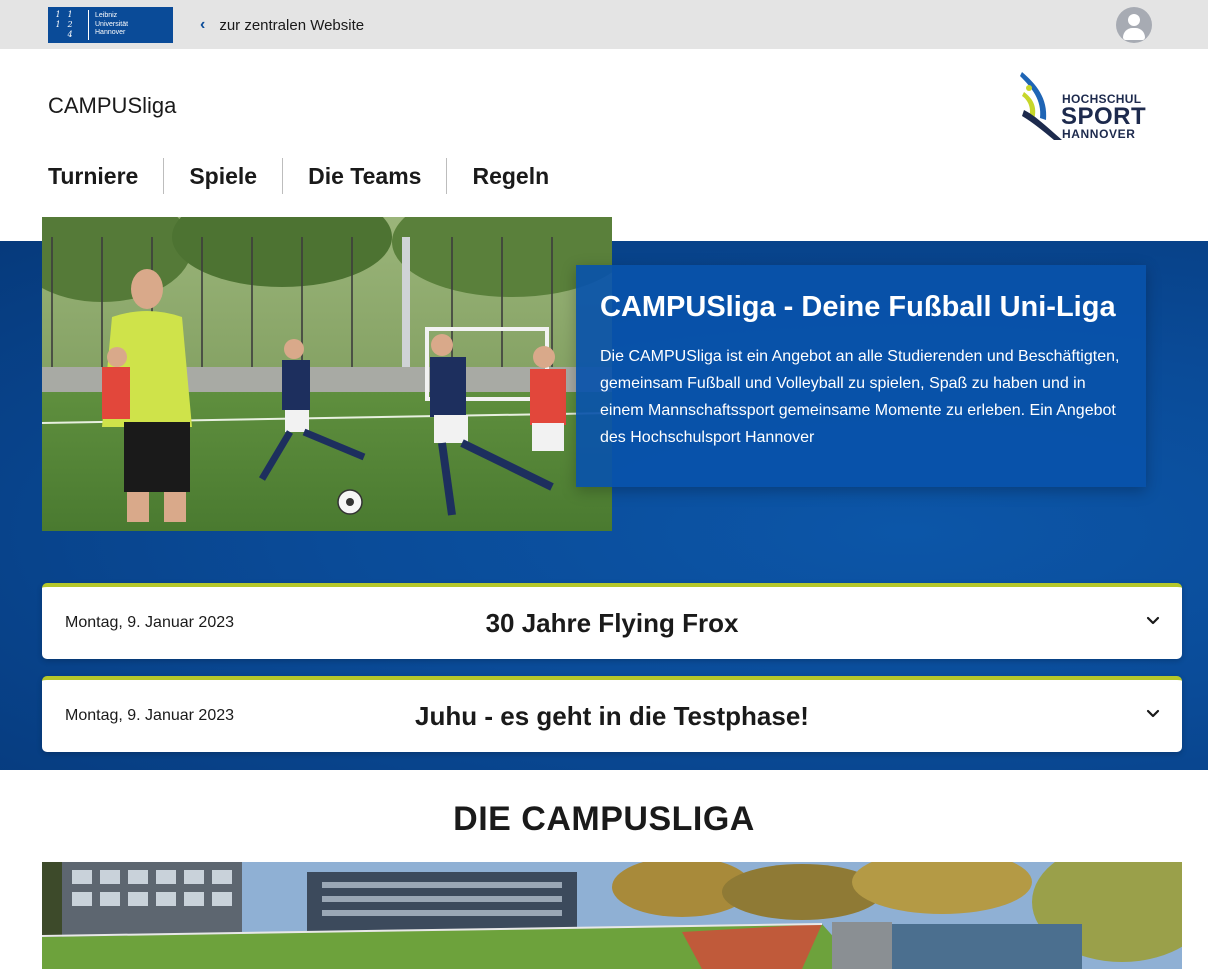 Image resolution: width=1208 pixels, height=969 pixels. I want to click on logo-text-hannover: HANNOVER, so click(1099, 134).